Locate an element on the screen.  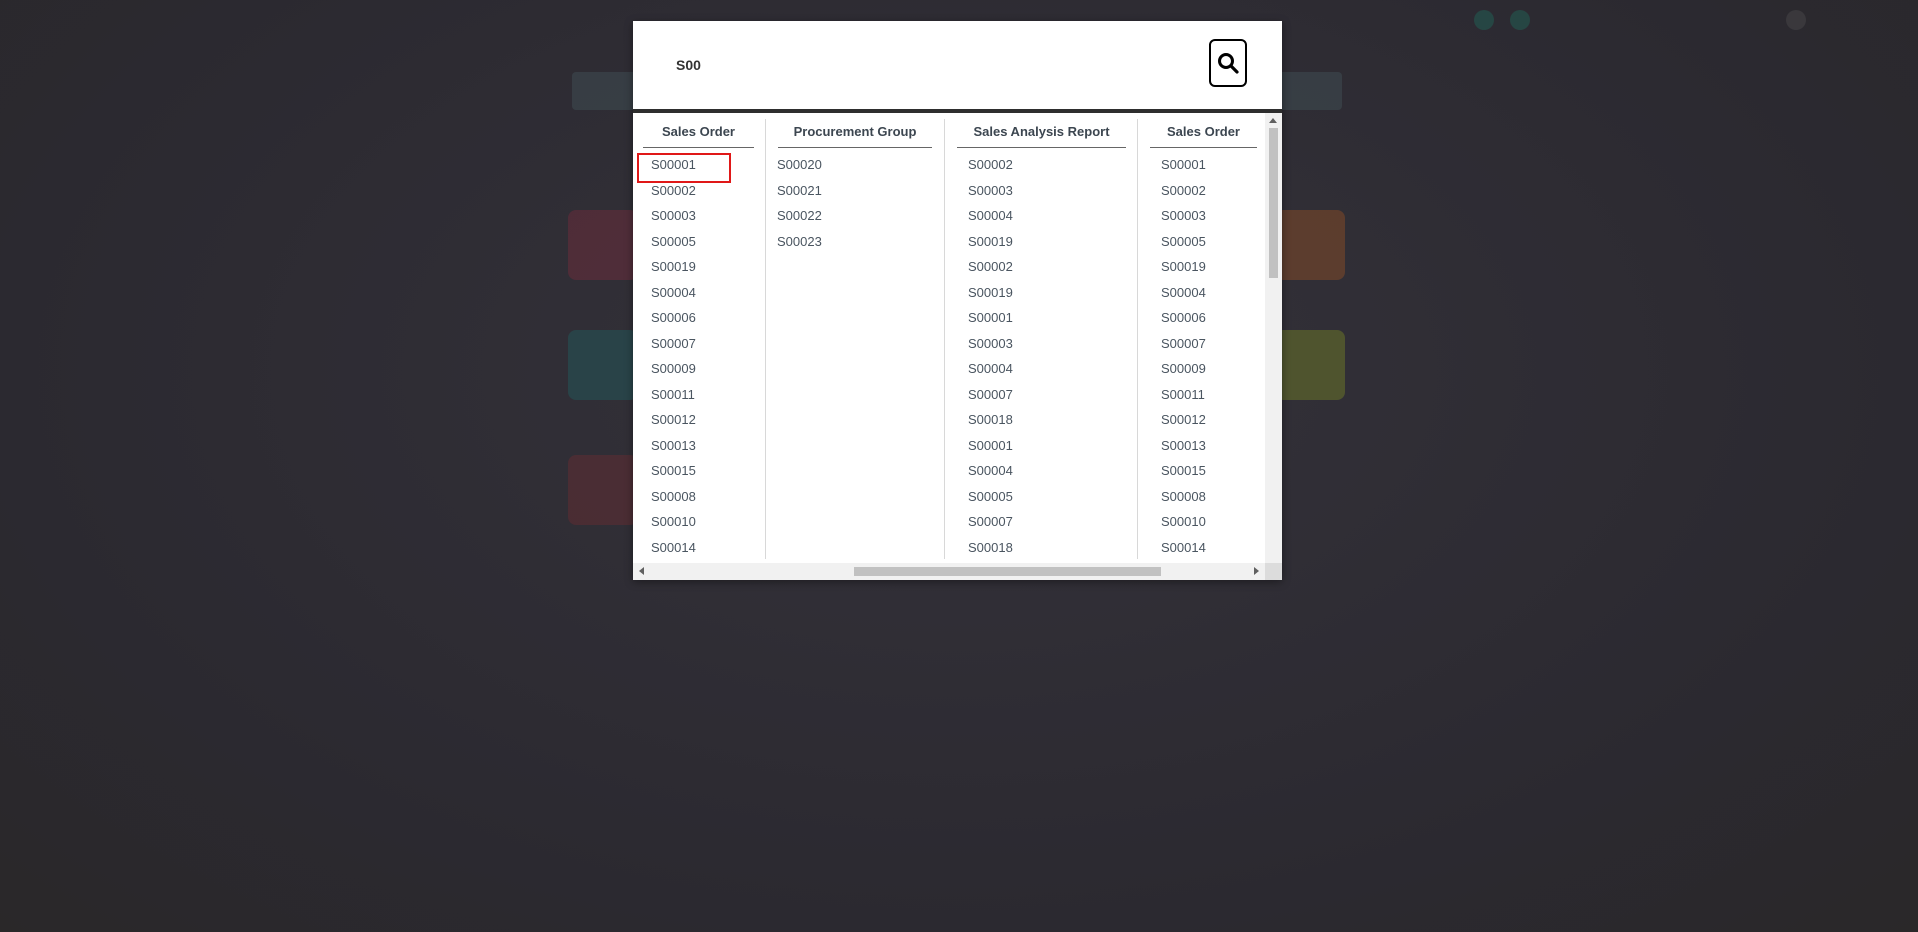
background-avatar is located at coordinates (1796, 20).